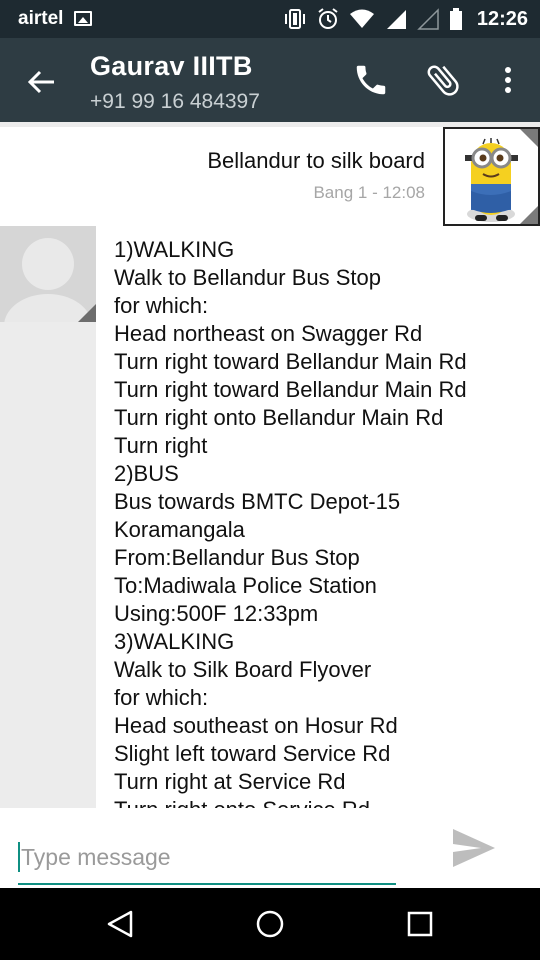 This screenshot has width=540, height=960. What do you see at coordinates (252, 753) in the screenshot?
I see `message-line: Slight left toward Service Rd` at bounding box center [252, 753].